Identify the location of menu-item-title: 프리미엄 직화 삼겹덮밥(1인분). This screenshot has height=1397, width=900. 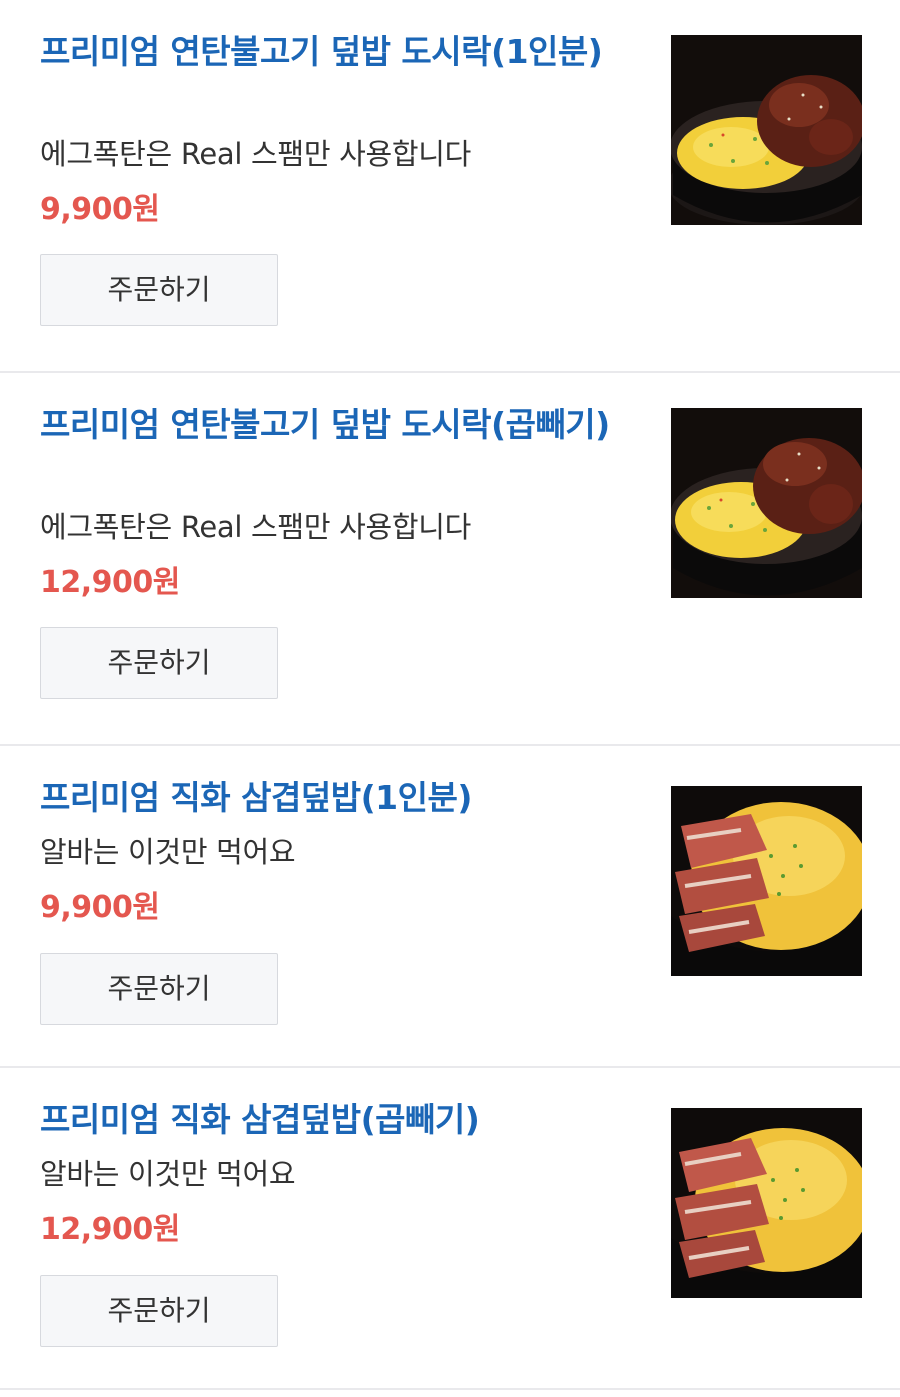
(340, 798).